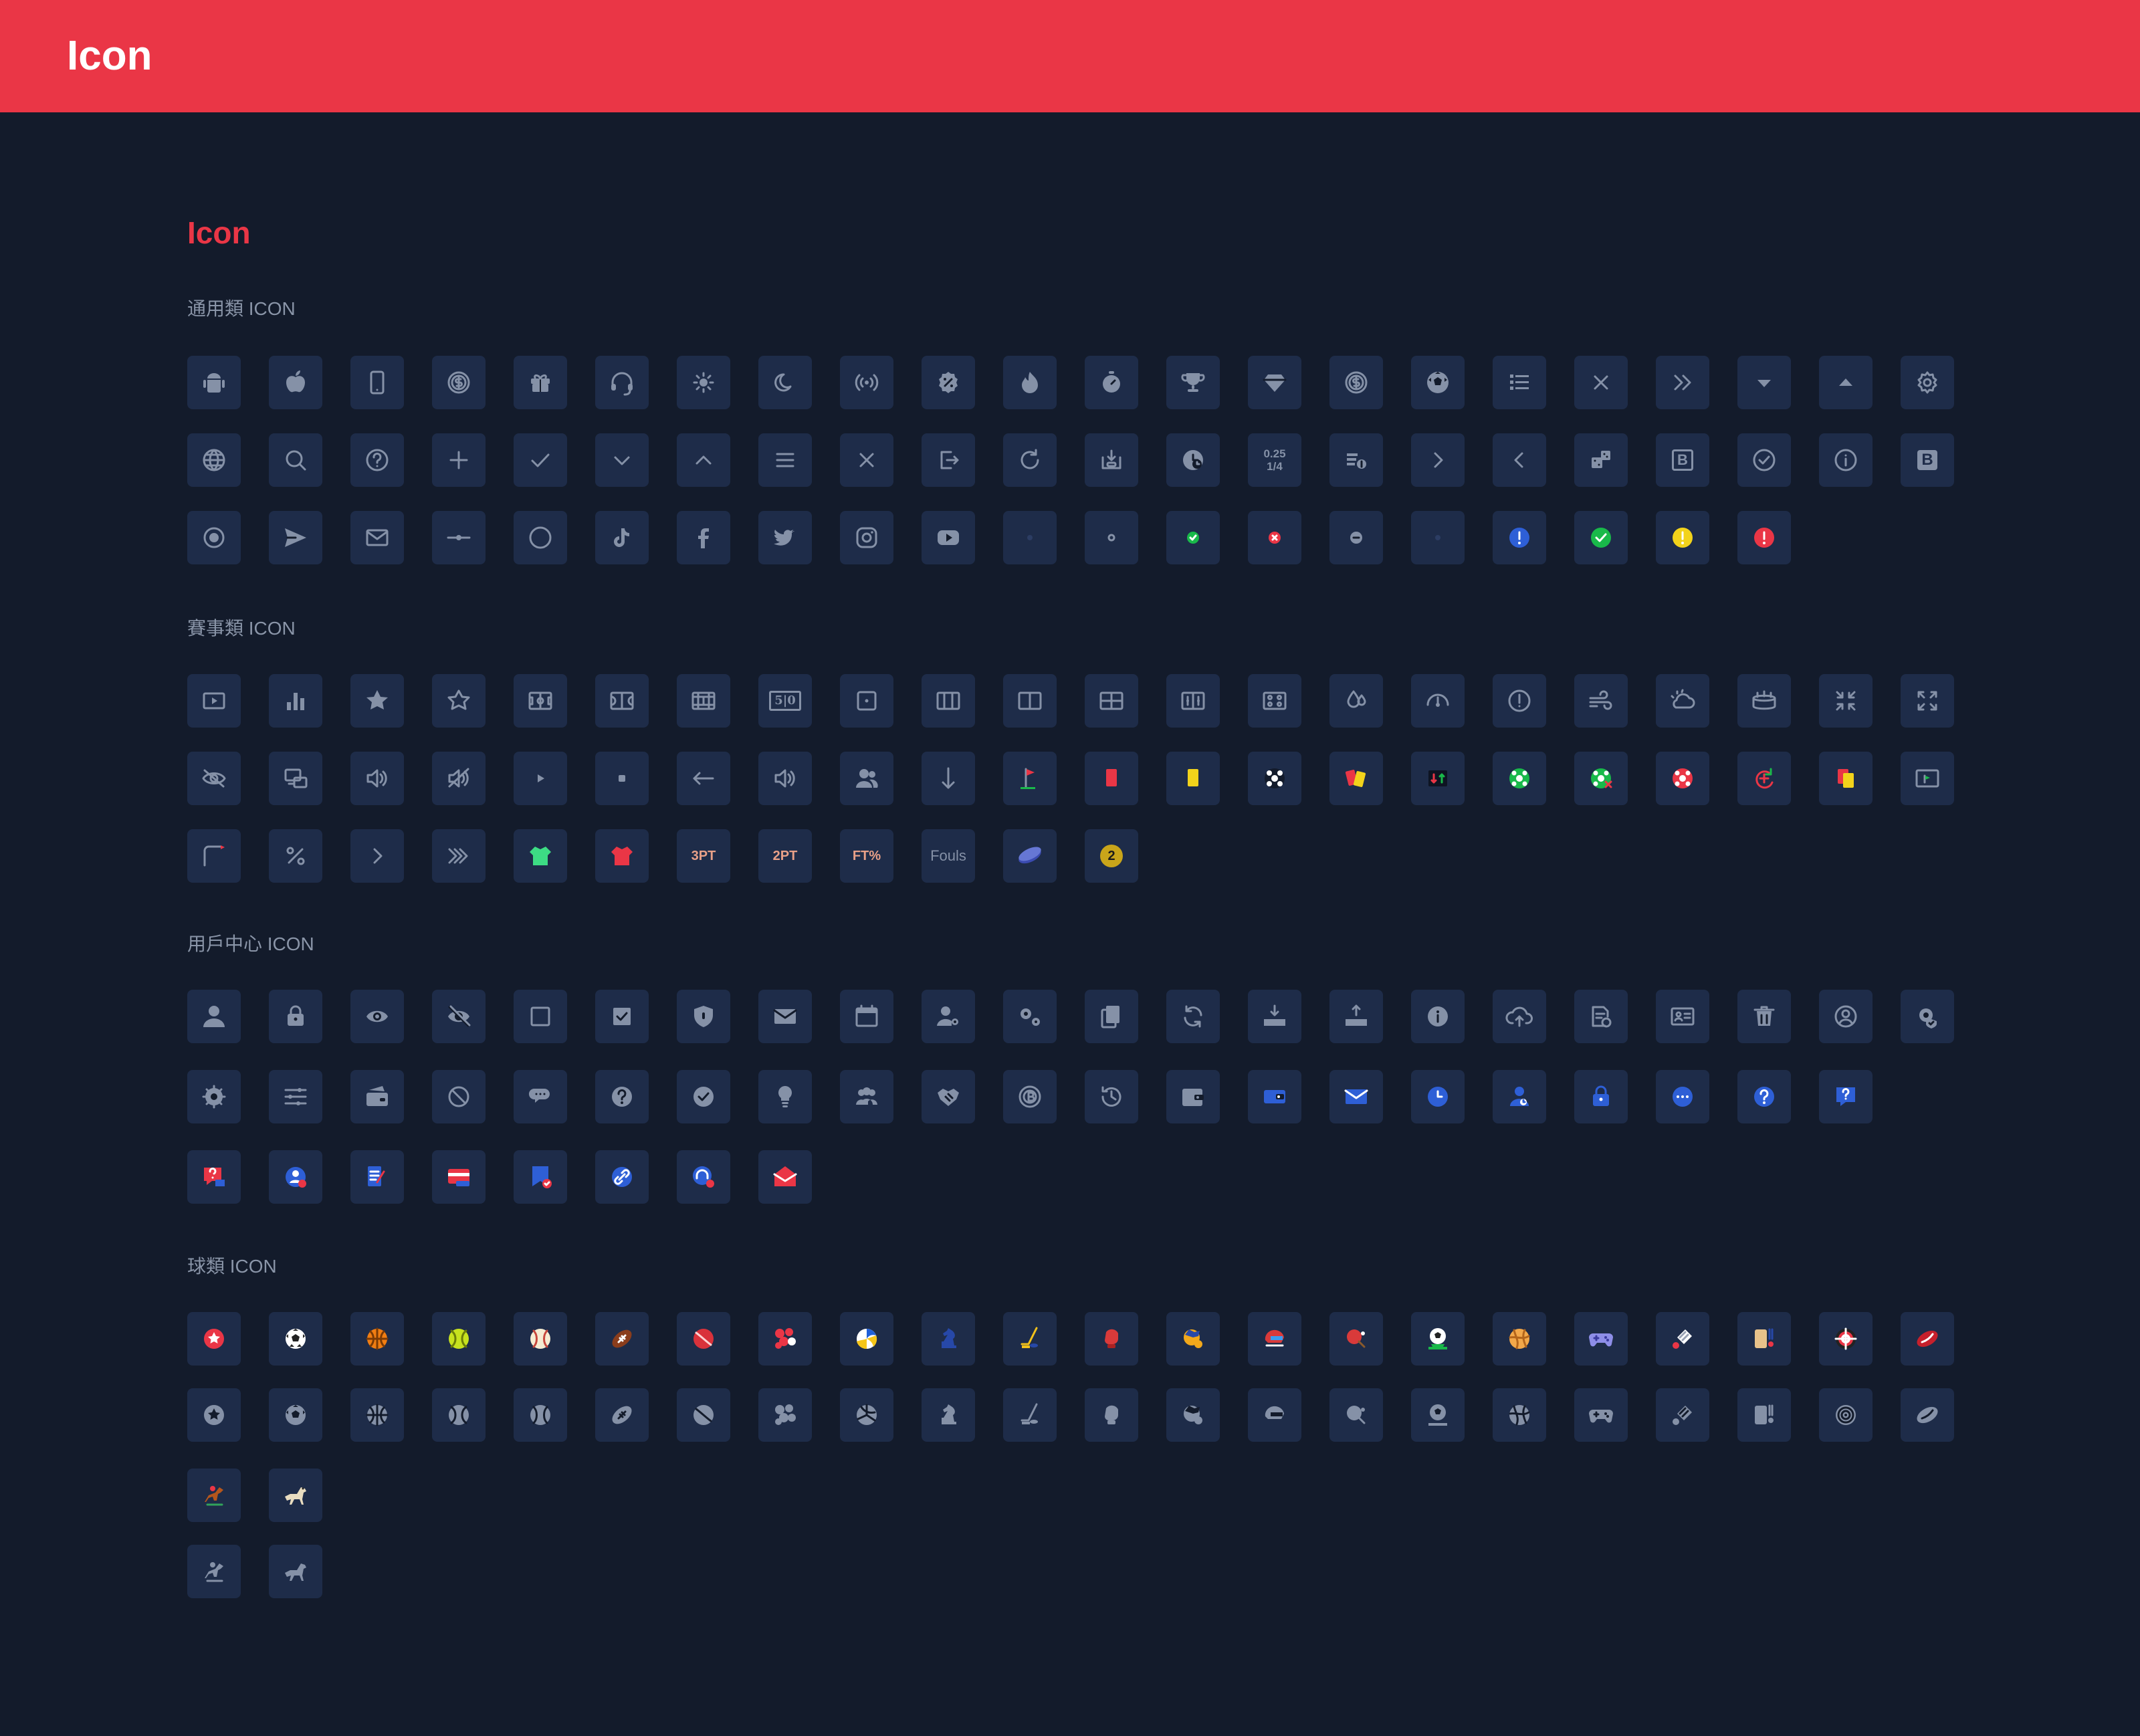  Describe the element at coordinates (214, 1415) in the screenshot. I see `favorites-icon` at that location.